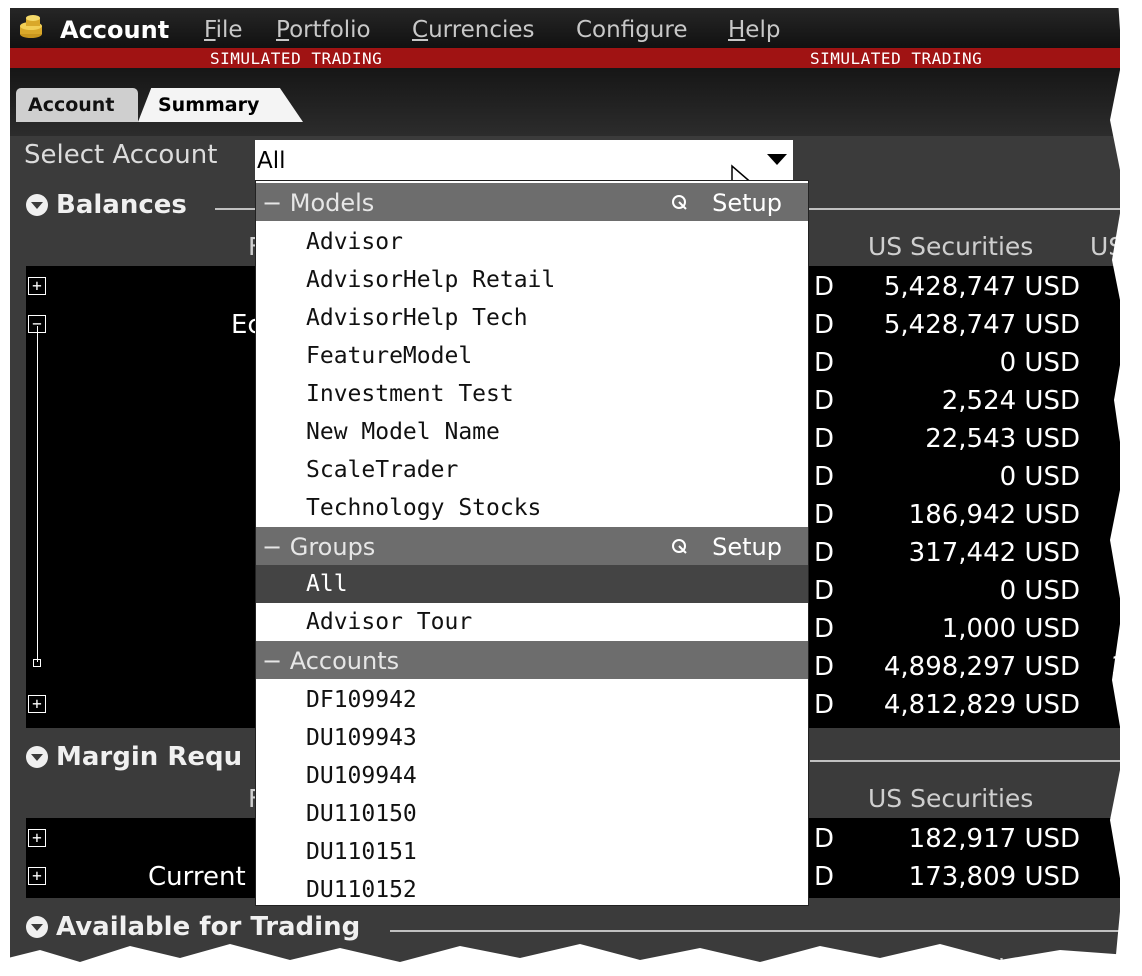 The height and width of the screenshot is (976, 1142). I want to click on menu-portfolio: Portfolio, so click(323, 30).